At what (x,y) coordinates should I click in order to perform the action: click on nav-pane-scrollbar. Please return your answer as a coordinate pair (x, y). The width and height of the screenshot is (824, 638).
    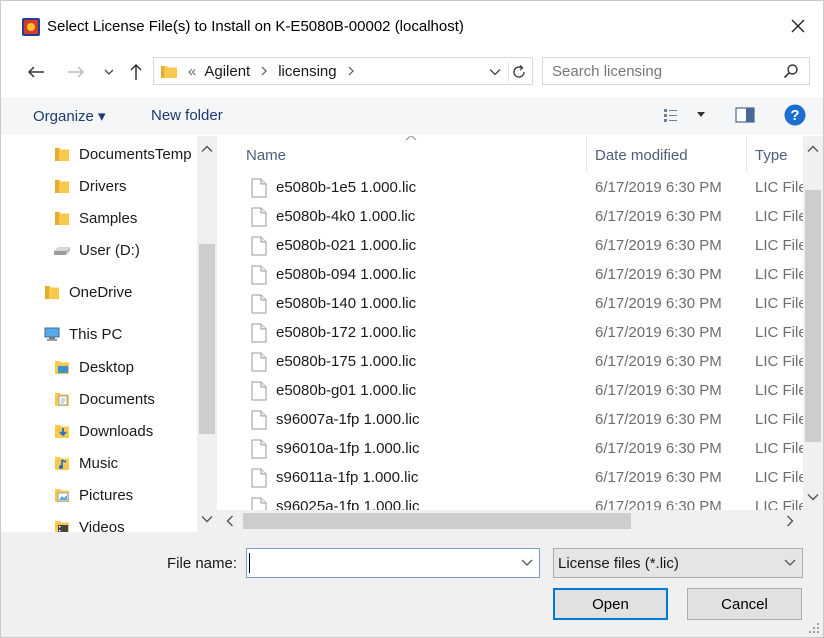
    Looking at the image, I should click on (207, 334).